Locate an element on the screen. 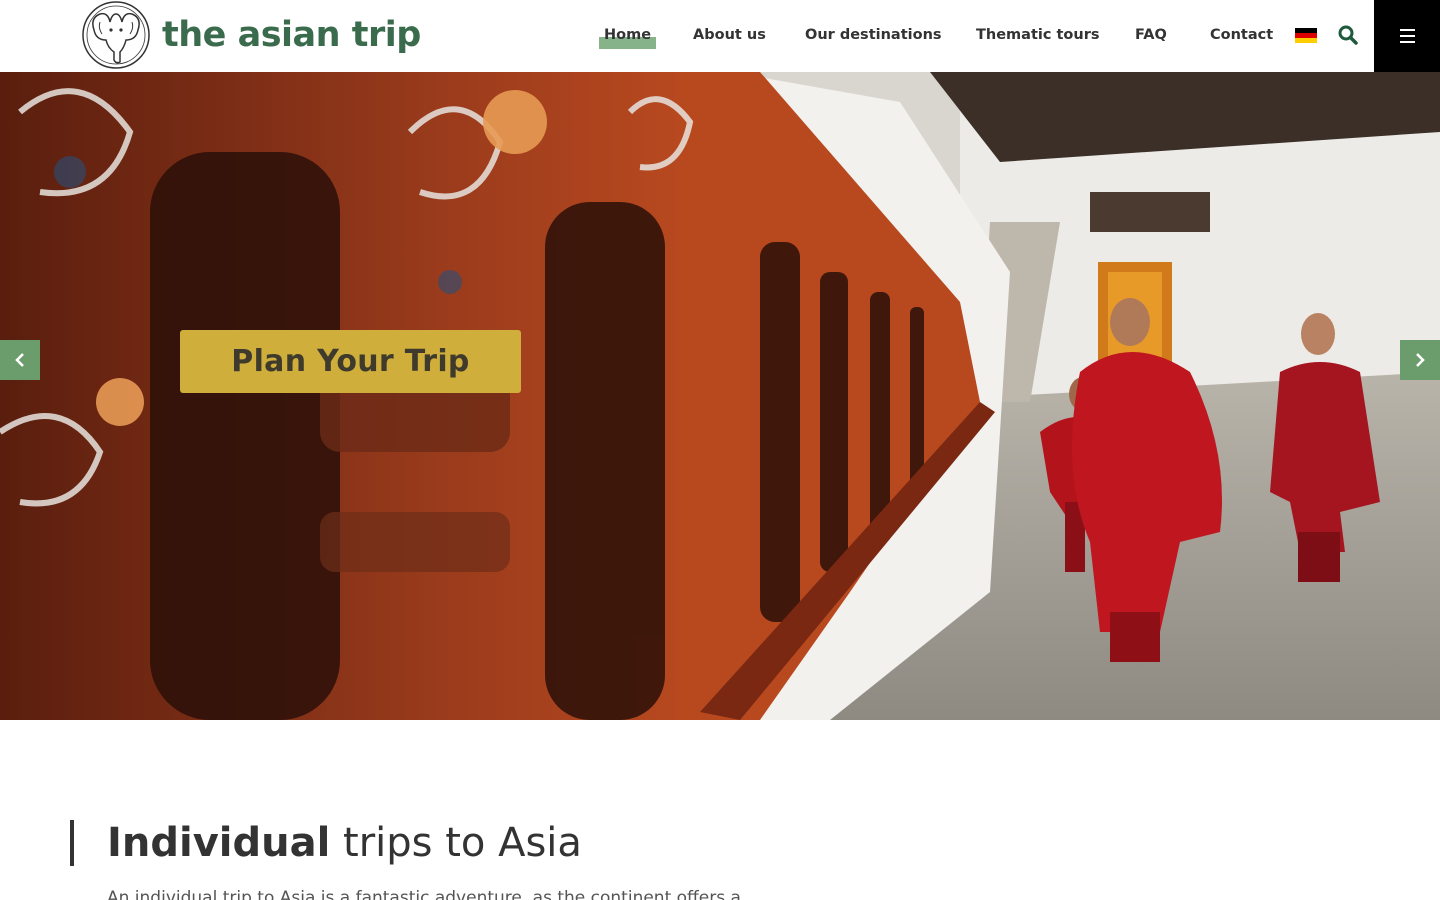  title-rest: trips to Asia is located at coordinates (456, 843).